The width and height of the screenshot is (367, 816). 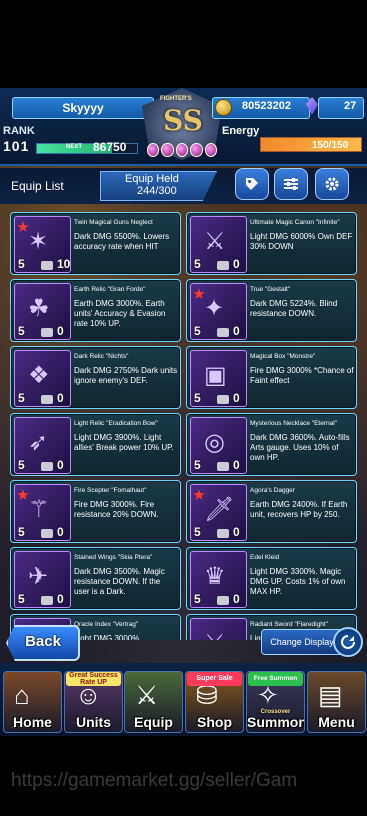 I want to click on gold-value: 80523202, so click(x=266, y=106).